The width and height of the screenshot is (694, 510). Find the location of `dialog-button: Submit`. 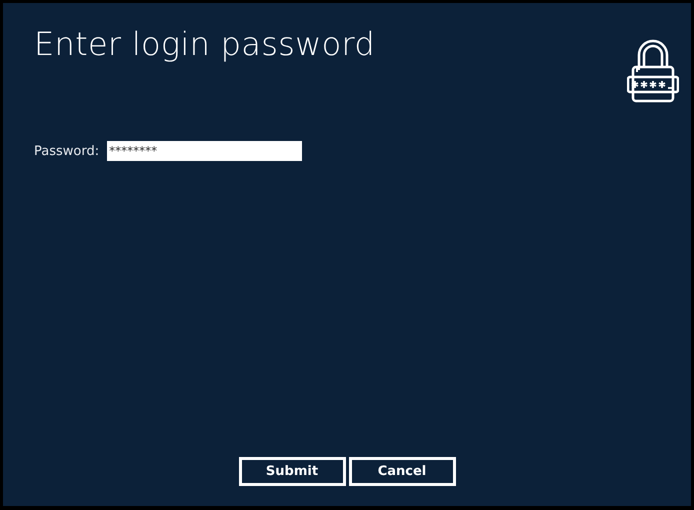

dialog-button: Submit is located at coordinates (292, 471).